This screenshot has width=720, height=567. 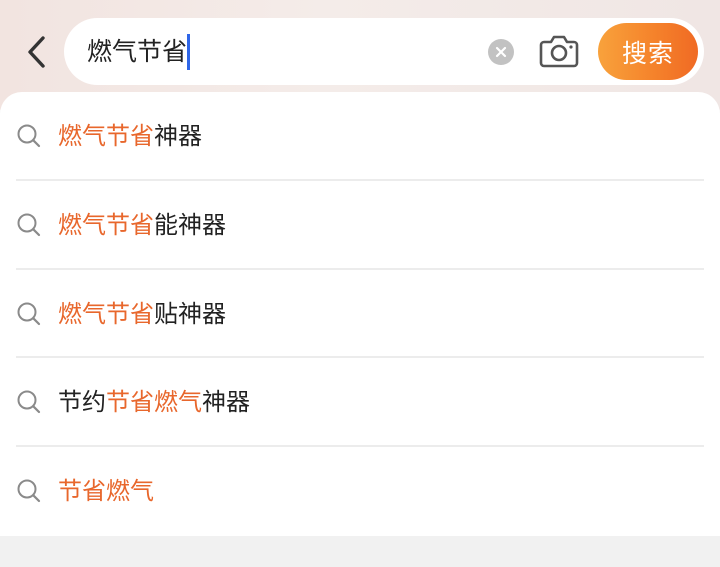 I want to click on clear-button, so click(x=501, y=52).